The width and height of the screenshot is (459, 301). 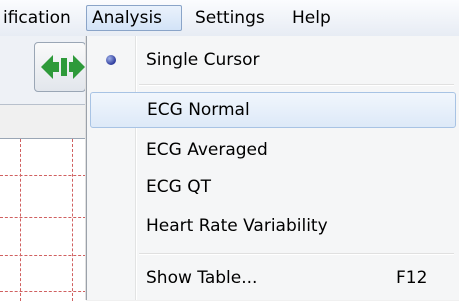 I want to click on menu-item-ecg-averaged: ECG Averaged, so click(x=273, y=150).